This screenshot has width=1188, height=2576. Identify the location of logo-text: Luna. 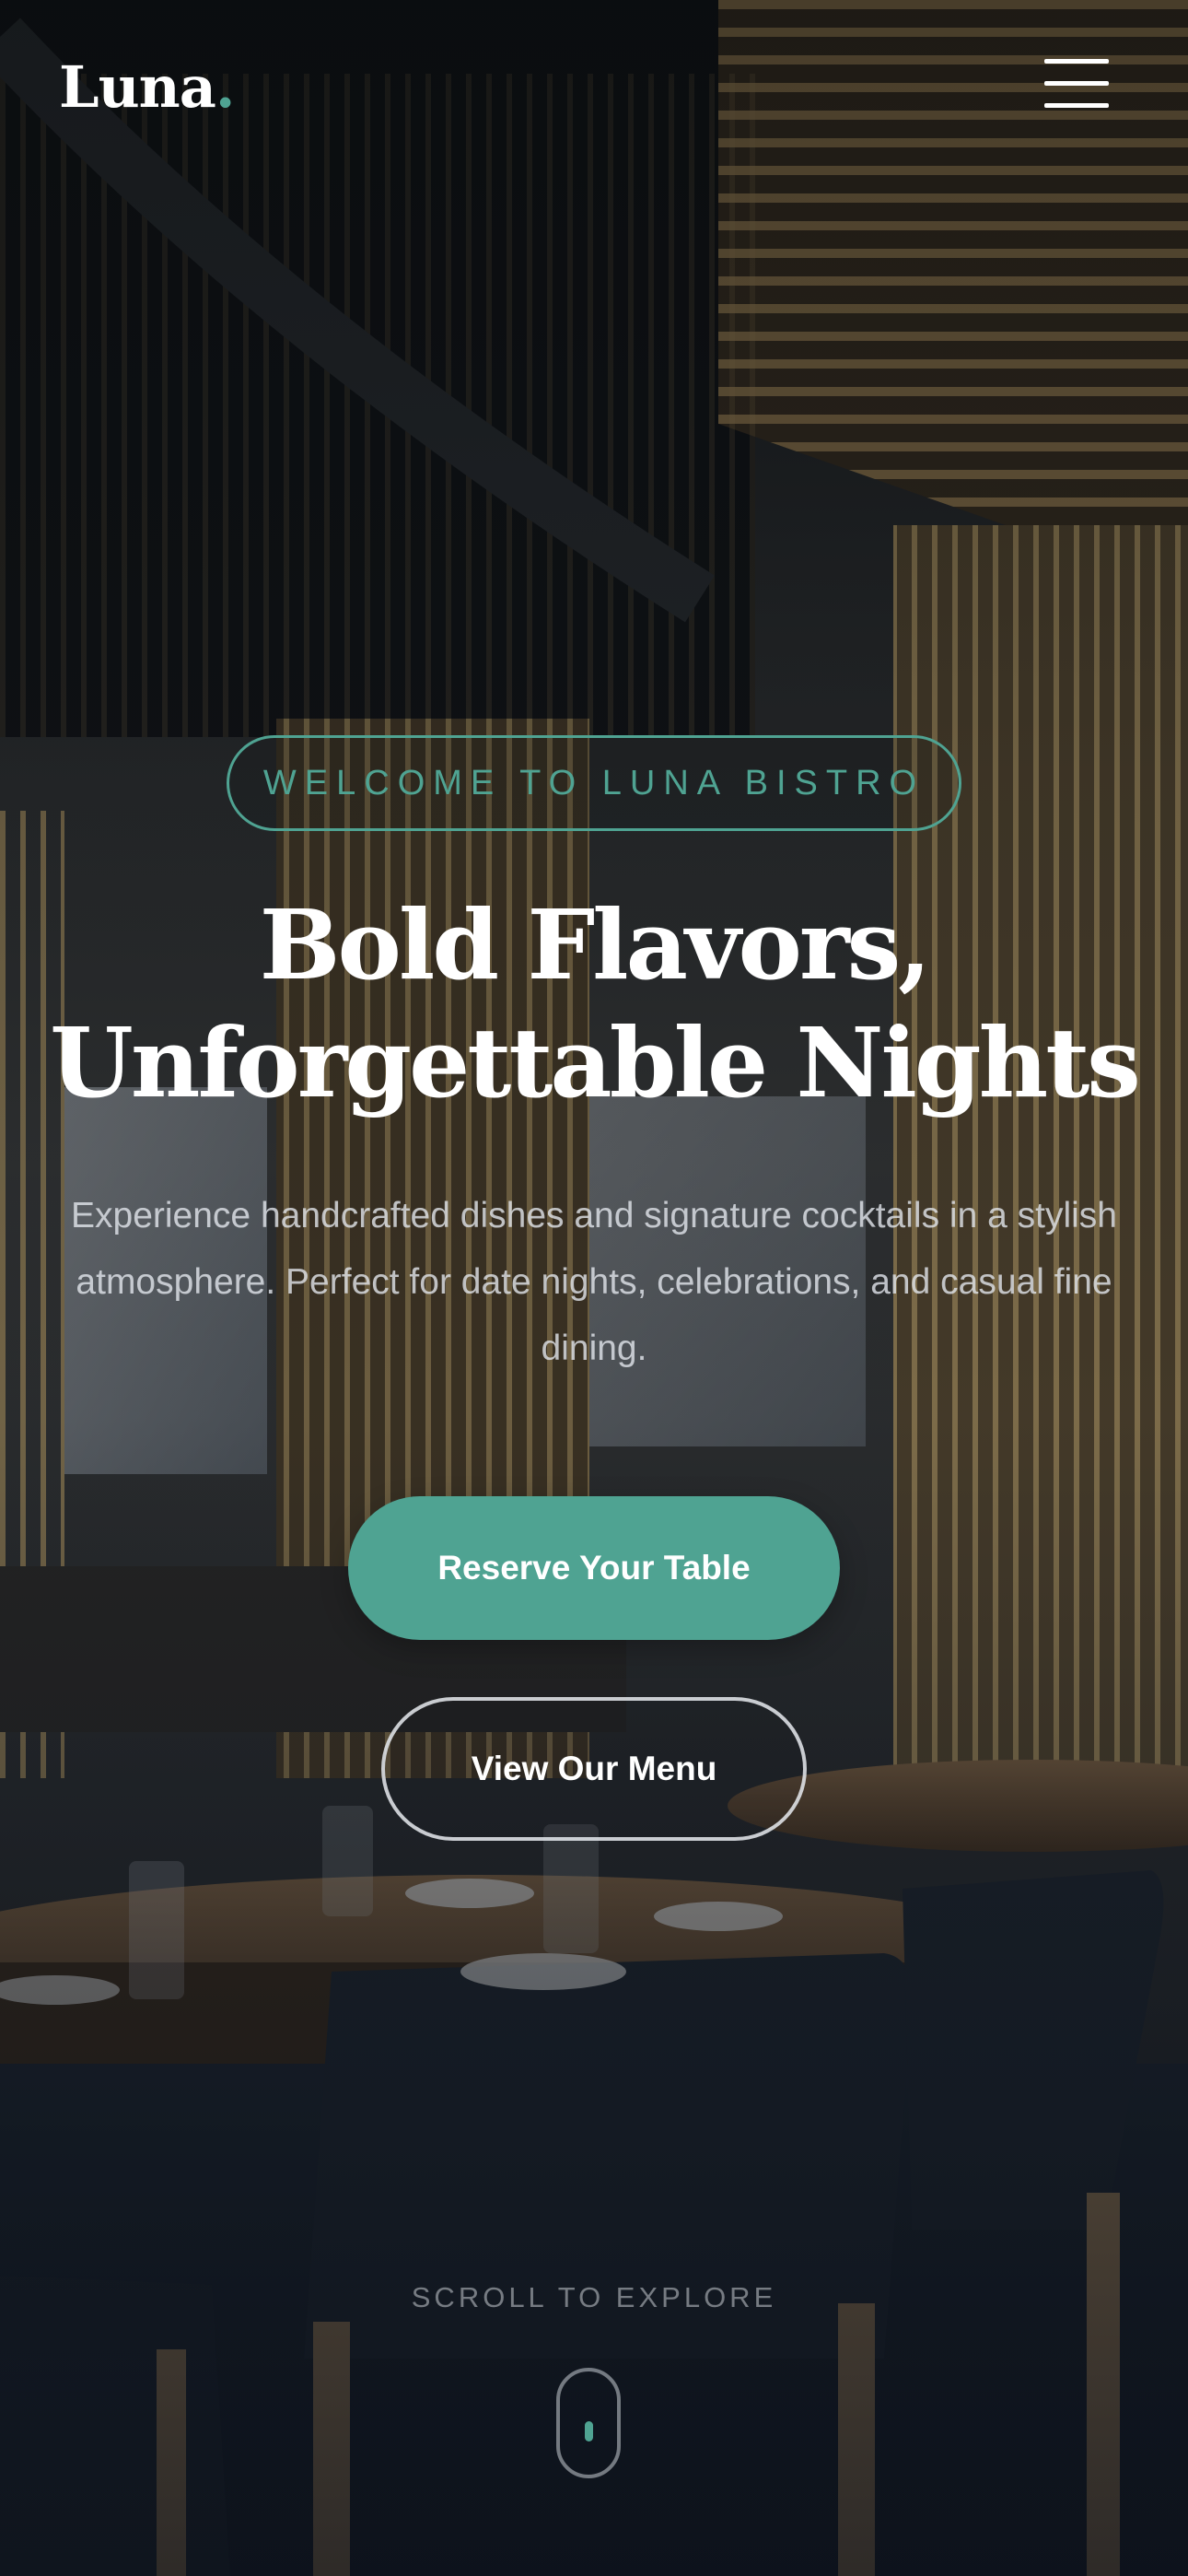
(137, 87).